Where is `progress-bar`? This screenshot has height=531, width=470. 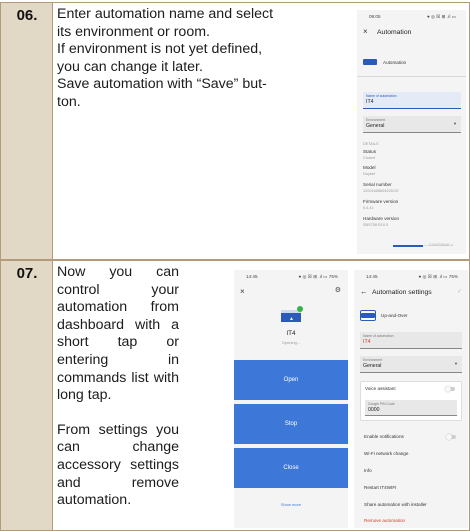
progress-bar is located at coordinates (408, 246).